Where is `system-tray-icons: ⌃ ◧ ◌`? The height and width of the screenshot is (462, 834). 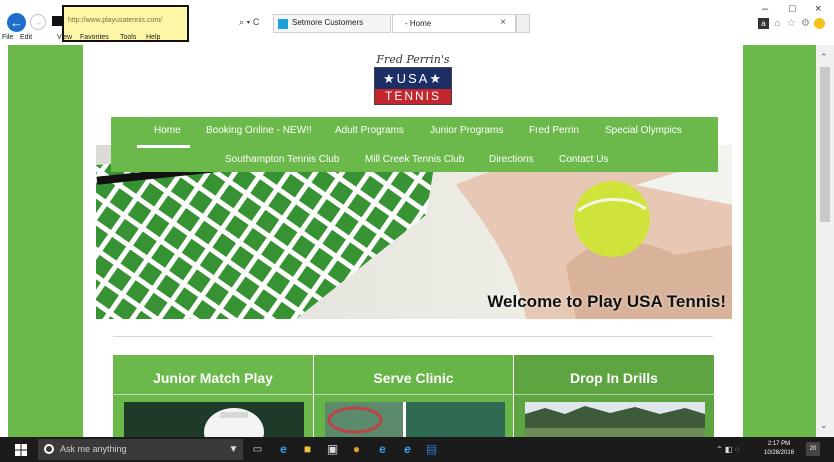 system-tray-icons: ⌃ ◧ ◌ is located at coordinates (727, 449).